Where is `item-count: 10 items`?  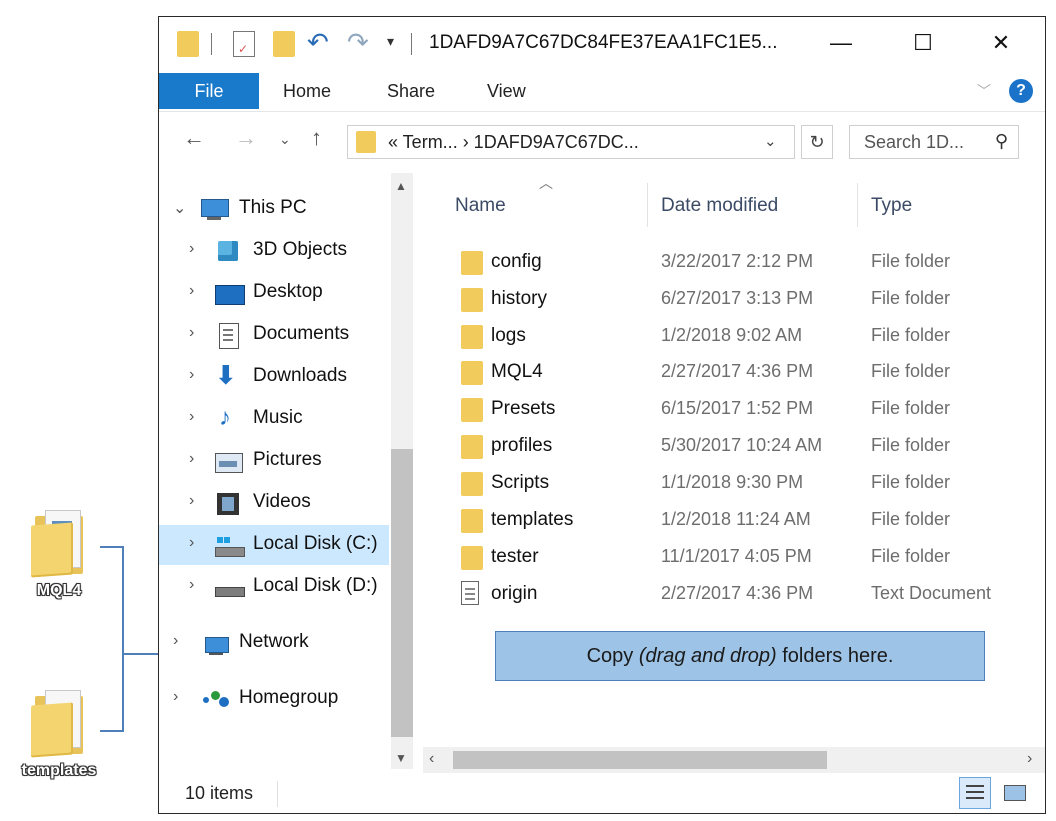
item-count: 10 items is located at coordinates (219, 793).